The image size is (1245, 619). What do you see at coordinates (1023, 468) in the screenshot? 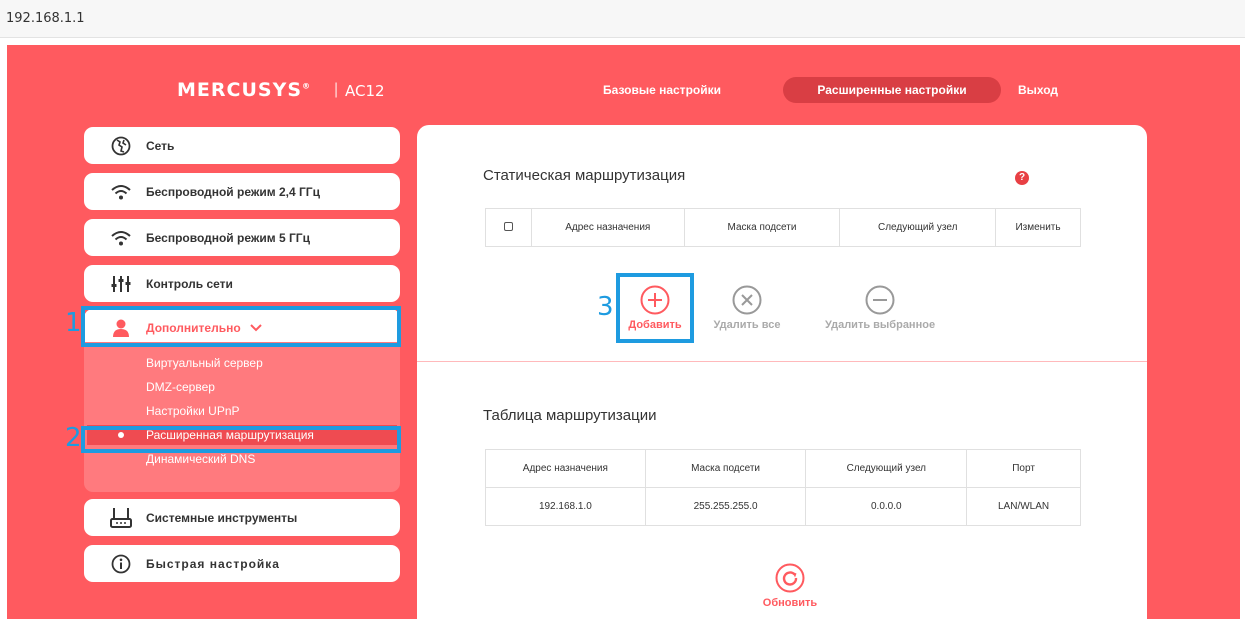
I see `table-header: Порт` at bounding box center [1023, 468].